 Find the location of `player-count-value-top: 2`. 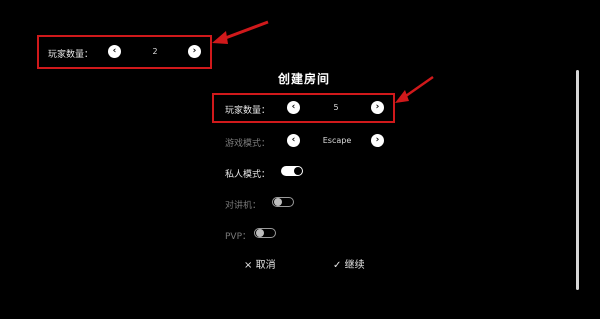

player-count-value-top: 2 is located at coordinates (155, 51).